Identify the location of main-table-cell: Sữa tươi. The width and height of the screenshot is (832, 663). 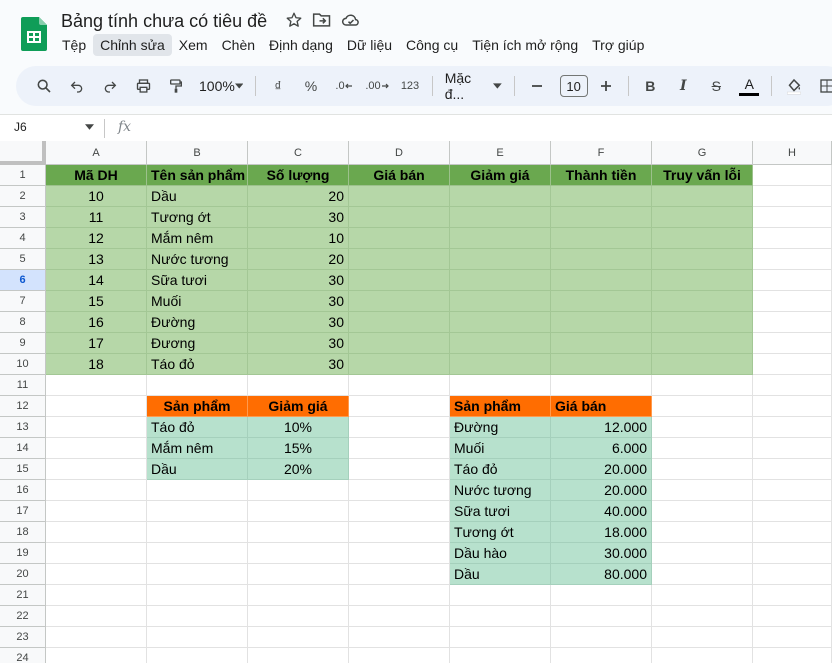
(197, 280).